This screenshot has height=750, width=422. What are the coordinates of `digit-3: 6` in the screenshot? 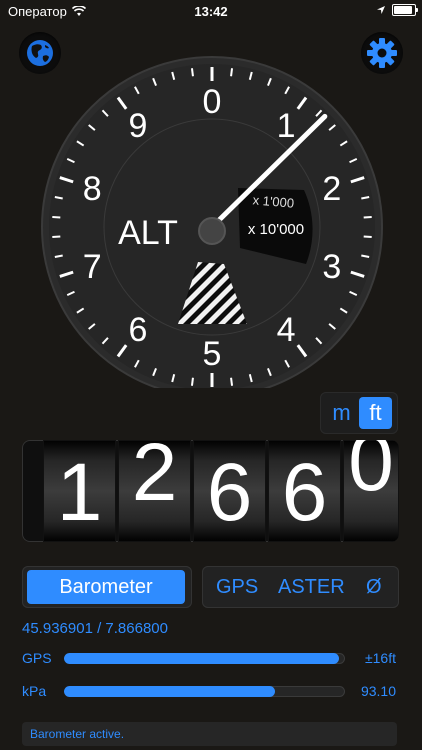 It's located at (229, 492).